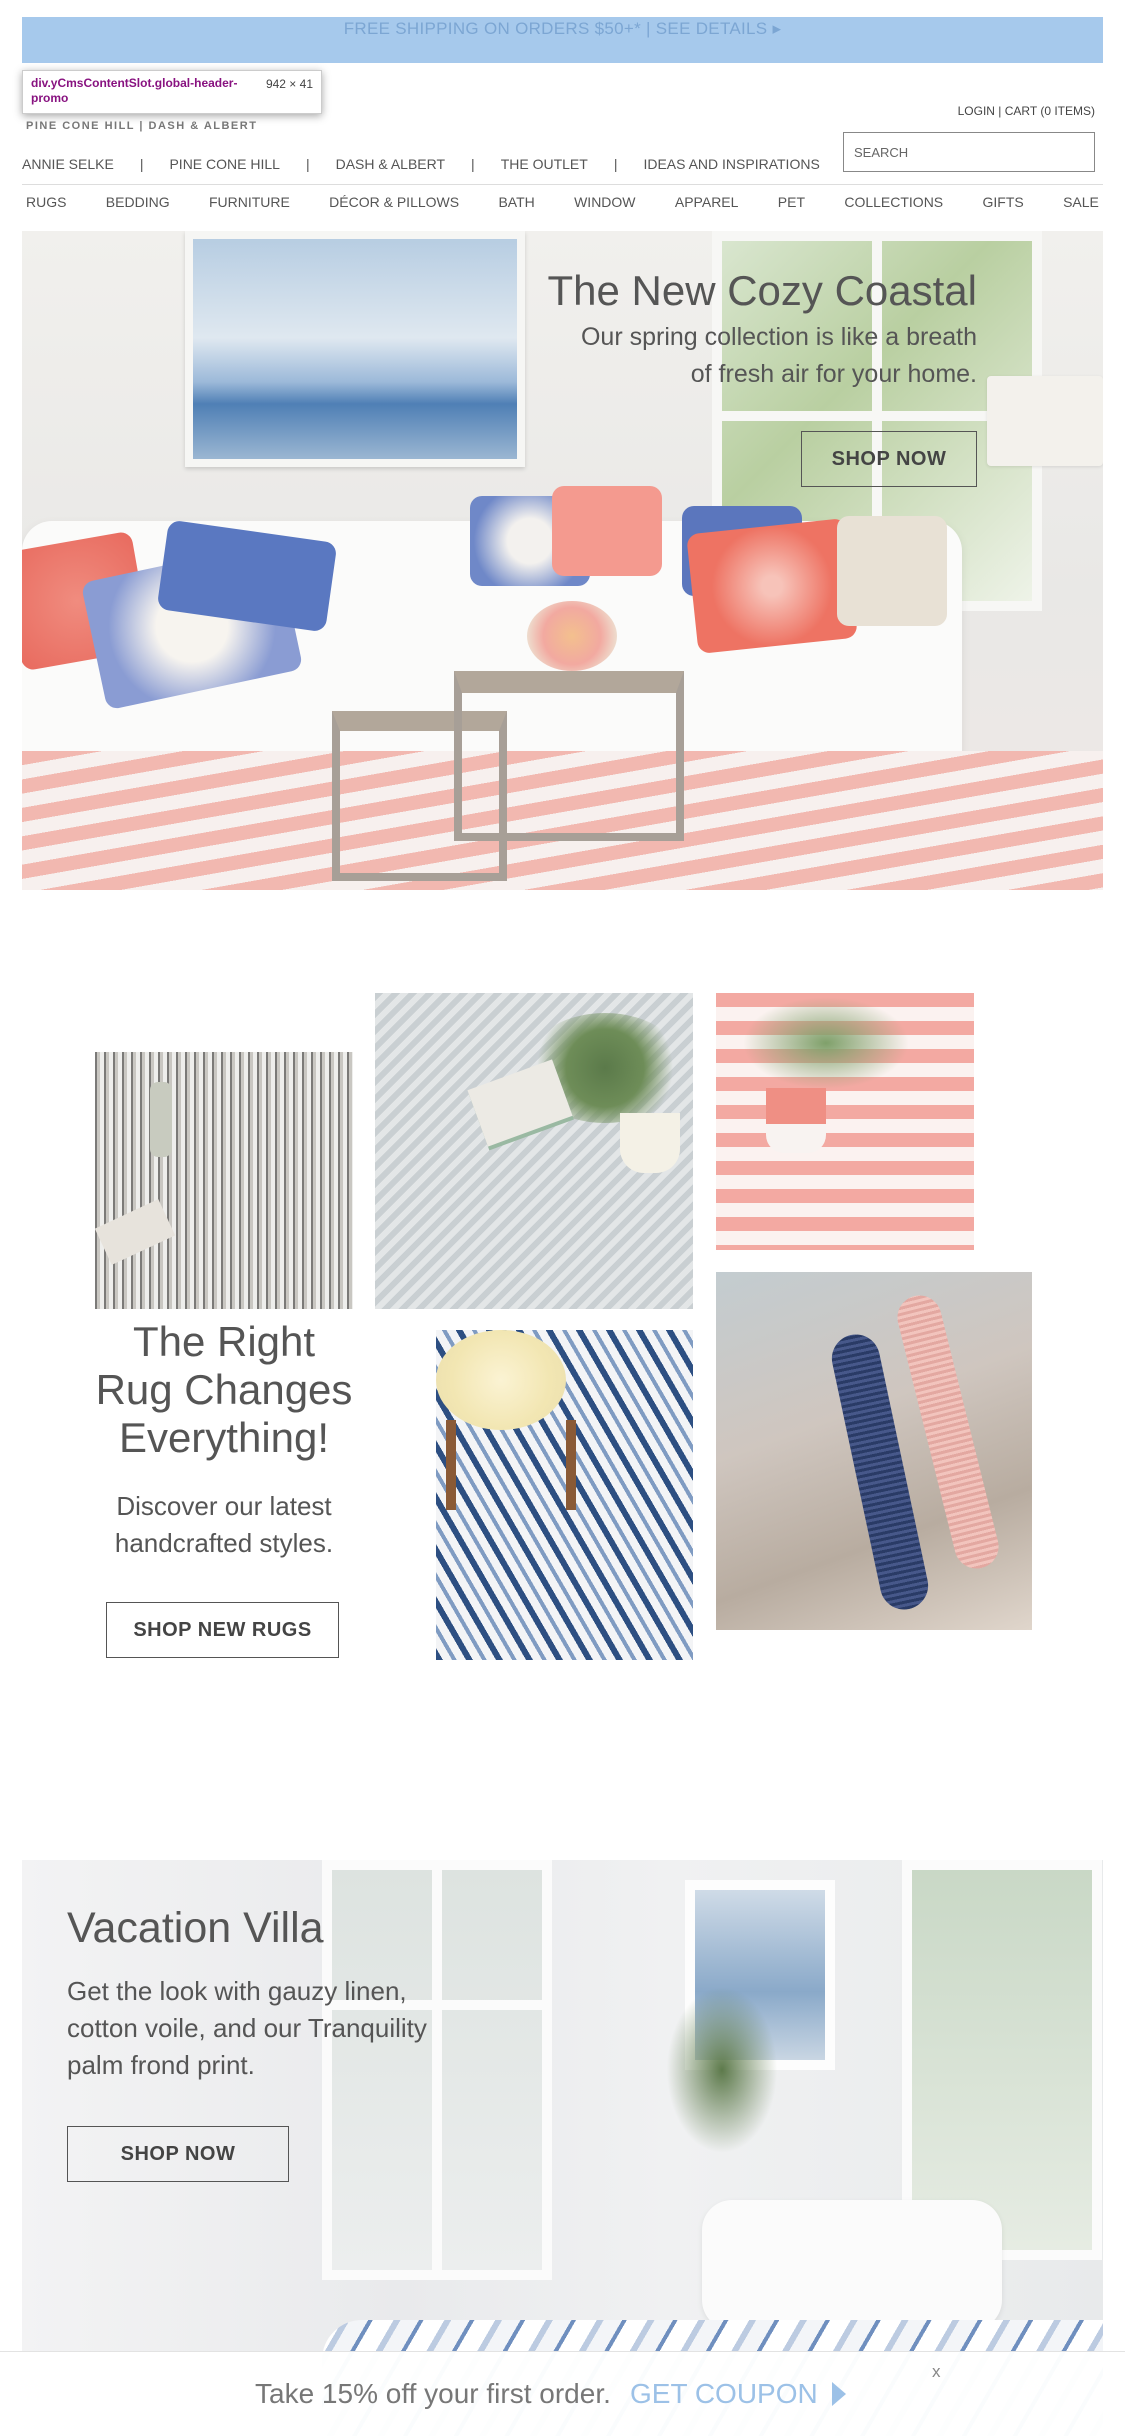 This screenshot has height=2436, width=1125. What do you see at coordinates (224, 1389) in the screenshot?
I see `rug-promo-title: The Right Rug Changes Everything!` at bounding box center [224, 1389].